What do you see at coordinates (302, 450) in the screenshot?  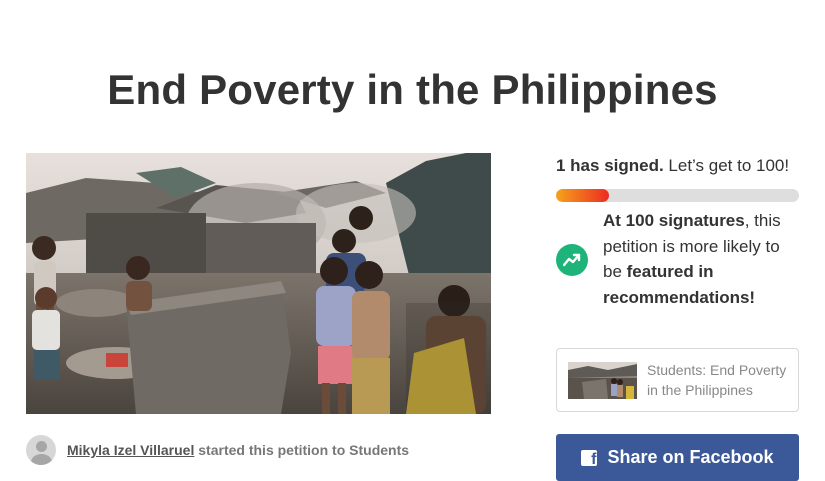 I see `author-suffix: started this petition to Students` at bounding box center [302, 450].